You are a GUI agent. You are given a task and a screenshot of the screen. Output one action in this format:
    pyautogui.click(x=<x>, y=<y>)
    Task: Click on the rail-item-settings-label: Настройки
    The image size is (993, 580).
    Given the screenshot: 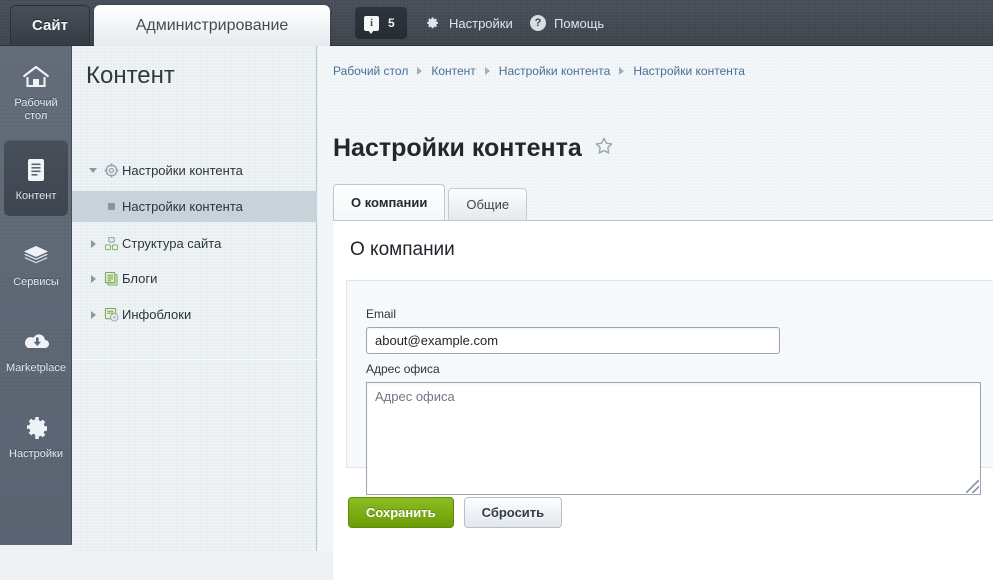 What is the action you would take?
    pyautogui.click(x=36, y=453)
    